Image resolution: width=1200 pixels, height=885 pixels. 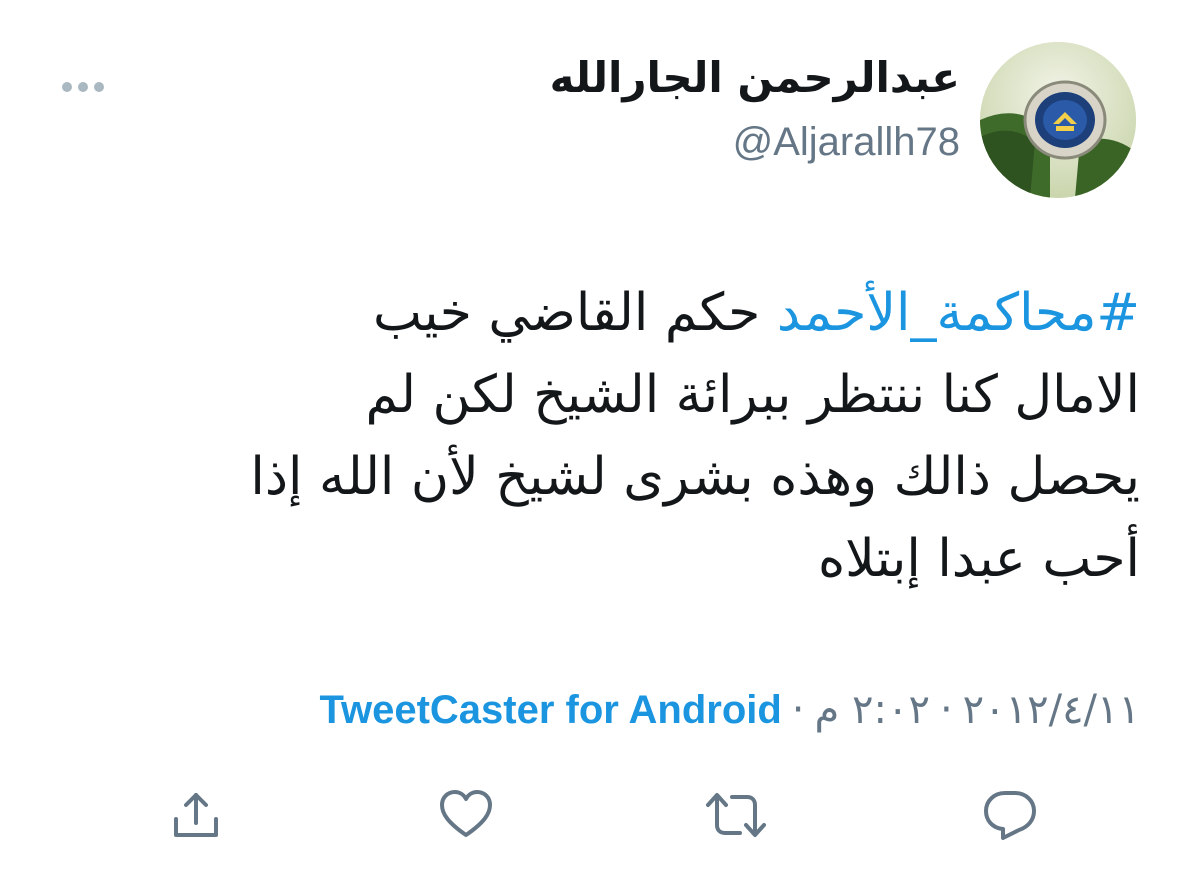 I want to click on like-icon, so click(x=466, y=813).